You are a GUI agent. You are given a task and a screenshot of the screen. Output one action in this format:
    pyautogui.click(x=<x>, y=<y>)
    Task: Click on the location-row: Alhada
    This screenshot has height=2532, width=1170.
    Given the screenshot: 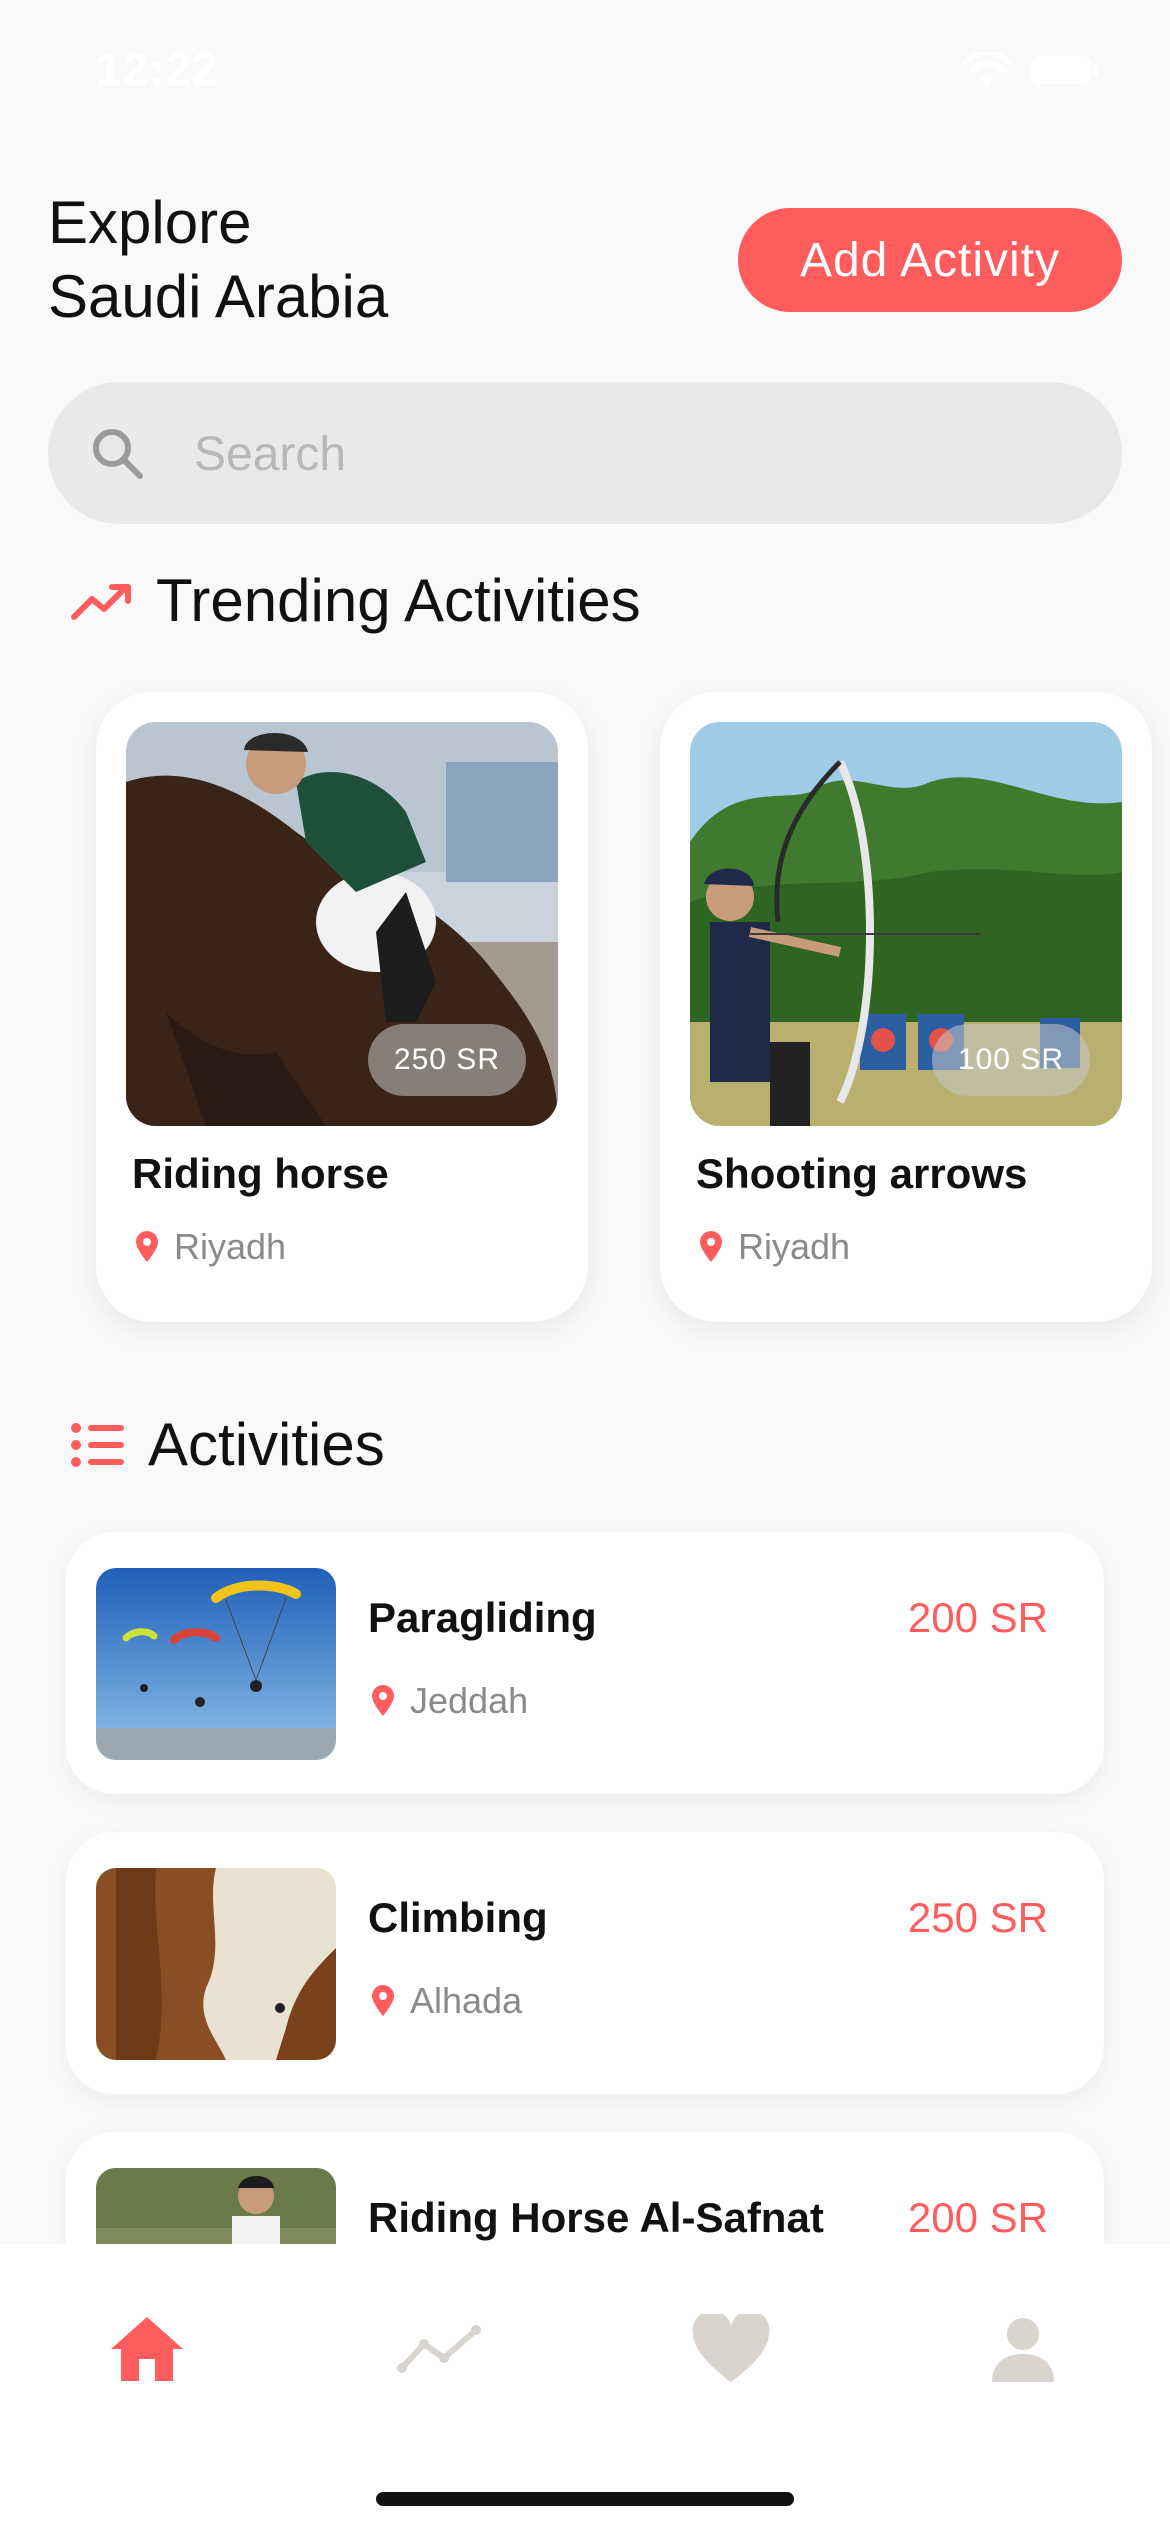 What is the action you would take?
    pyautogui.click(x=446, y=2001)
    